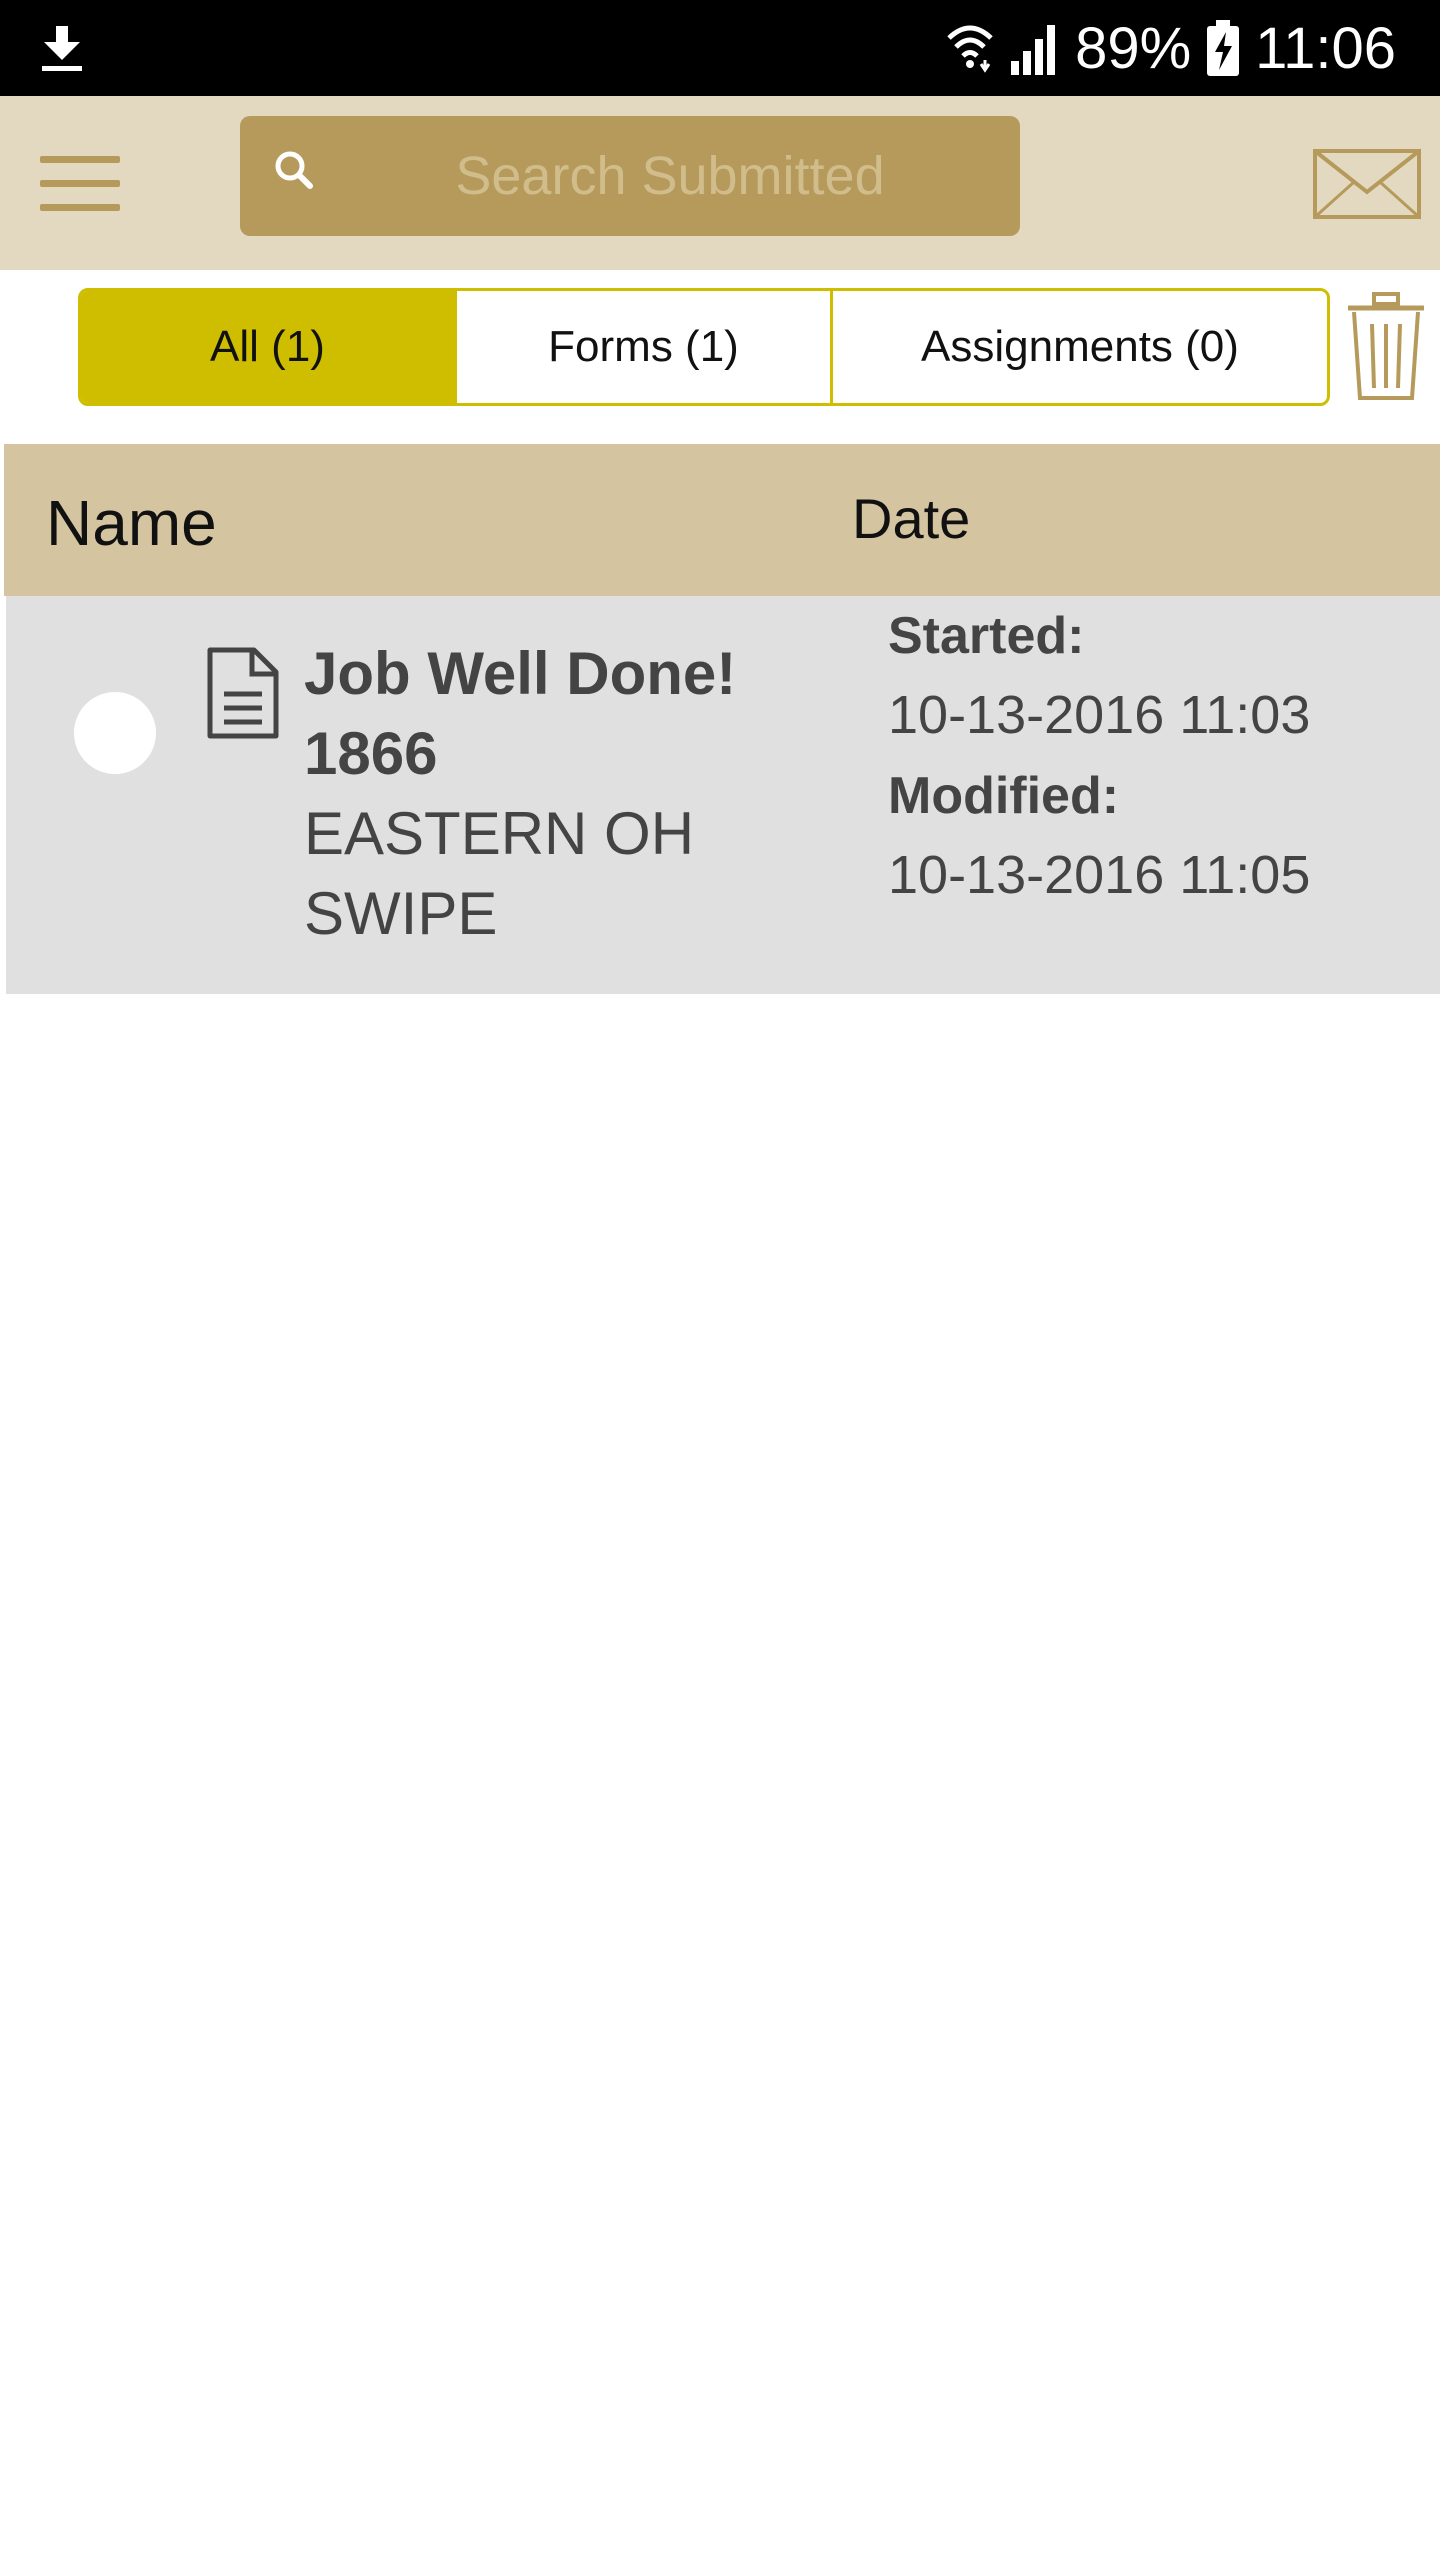  Describe the element at coordinates (584, 714) in the screenshot. I see `row-title: Job Well Done! 1866` at that location.